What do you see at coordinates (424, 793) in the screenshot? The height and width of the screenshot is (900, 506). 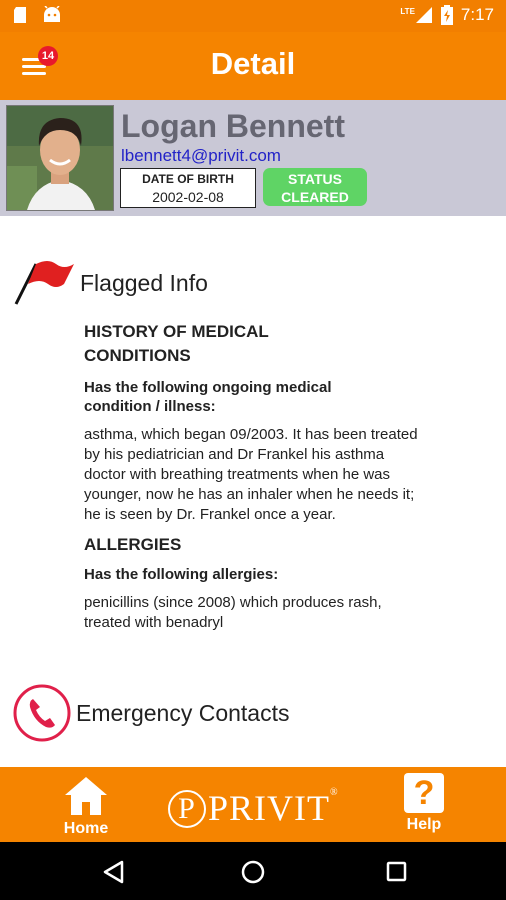 I see `help-icon: ?` at bounding box center [424, 793].